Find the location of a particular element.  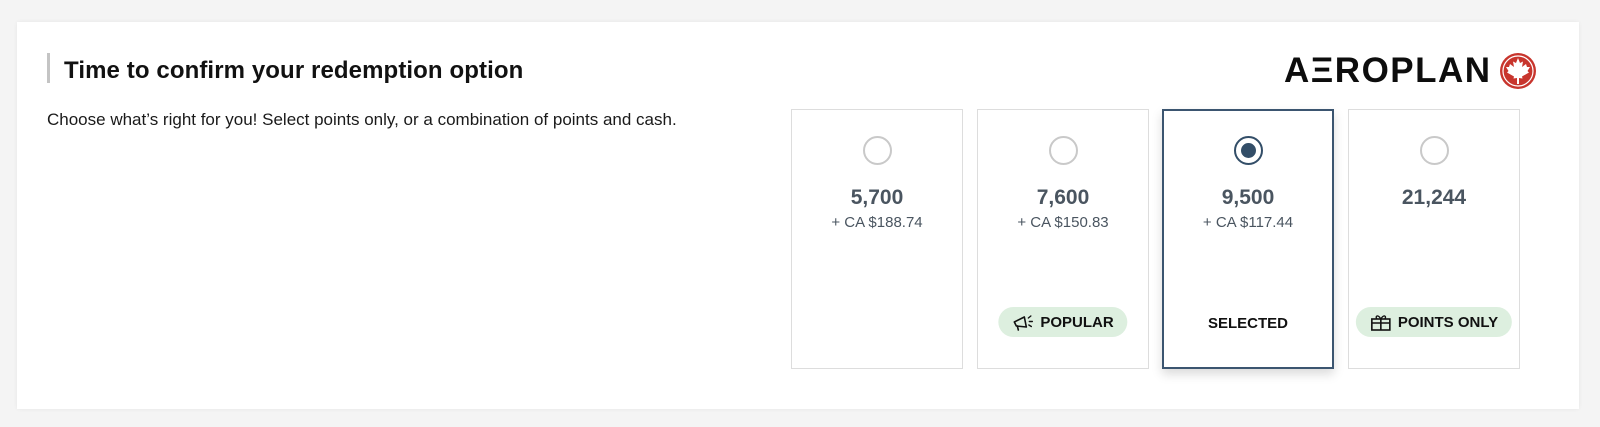

option-cash: + CA $117.44 is located at coordinates (1248, 222).